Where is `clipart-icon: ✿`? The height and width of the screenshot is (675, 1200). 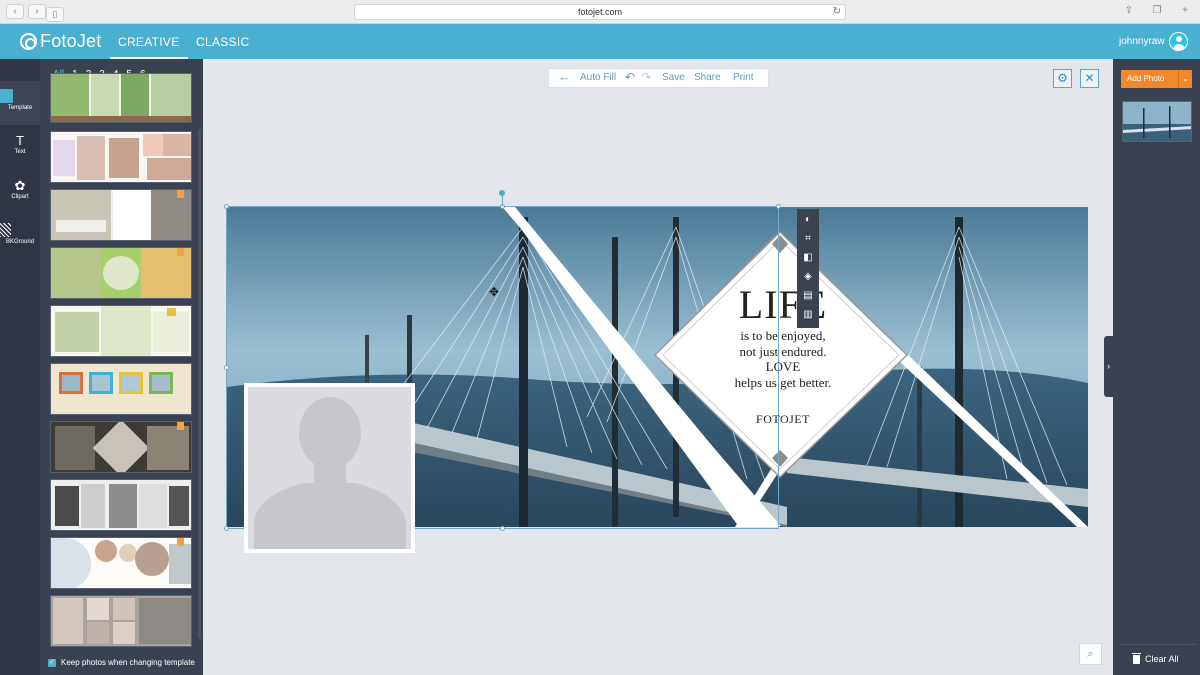 clipart-icon: ✿ is located at coordinates (20, 185).